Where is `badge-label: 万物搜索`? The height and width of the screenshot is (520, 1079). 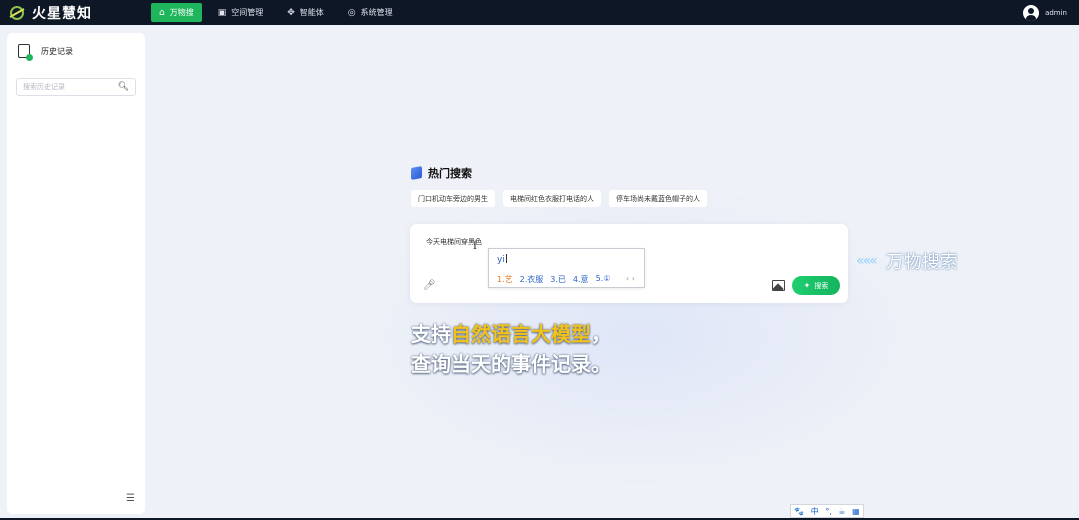 badge-label: 万物搜索 is located at coordinates (921, 262).